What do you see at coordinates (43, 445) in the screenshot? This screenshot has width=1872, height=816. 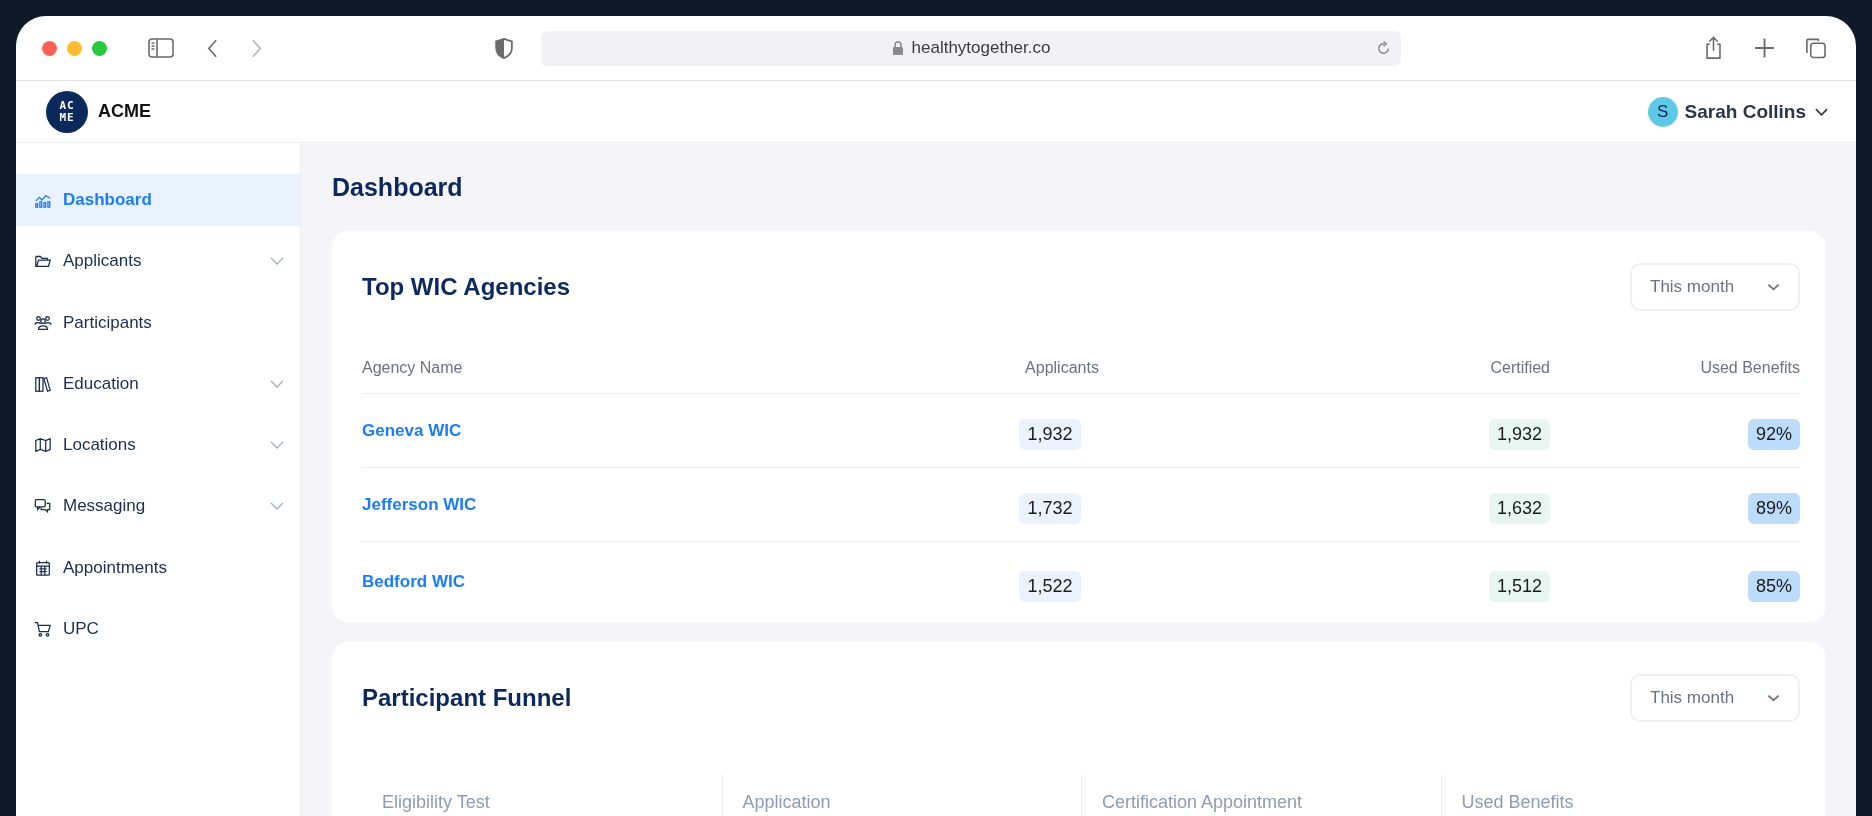 I see `map-icon` at bounding box center [43, 445].